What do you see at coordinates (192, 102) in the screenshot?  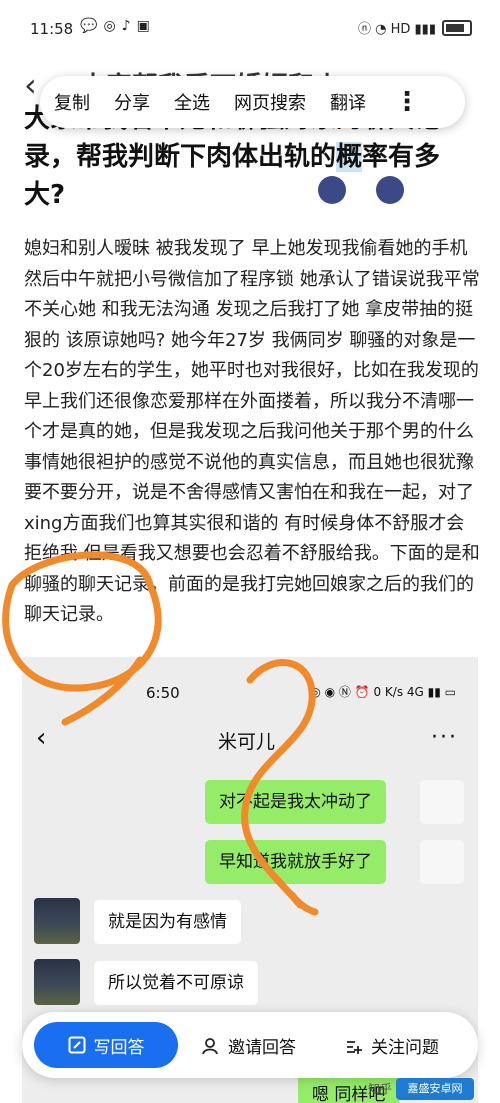 I see `select-all-menu-item: 全选` at bounding box center [192, 102].